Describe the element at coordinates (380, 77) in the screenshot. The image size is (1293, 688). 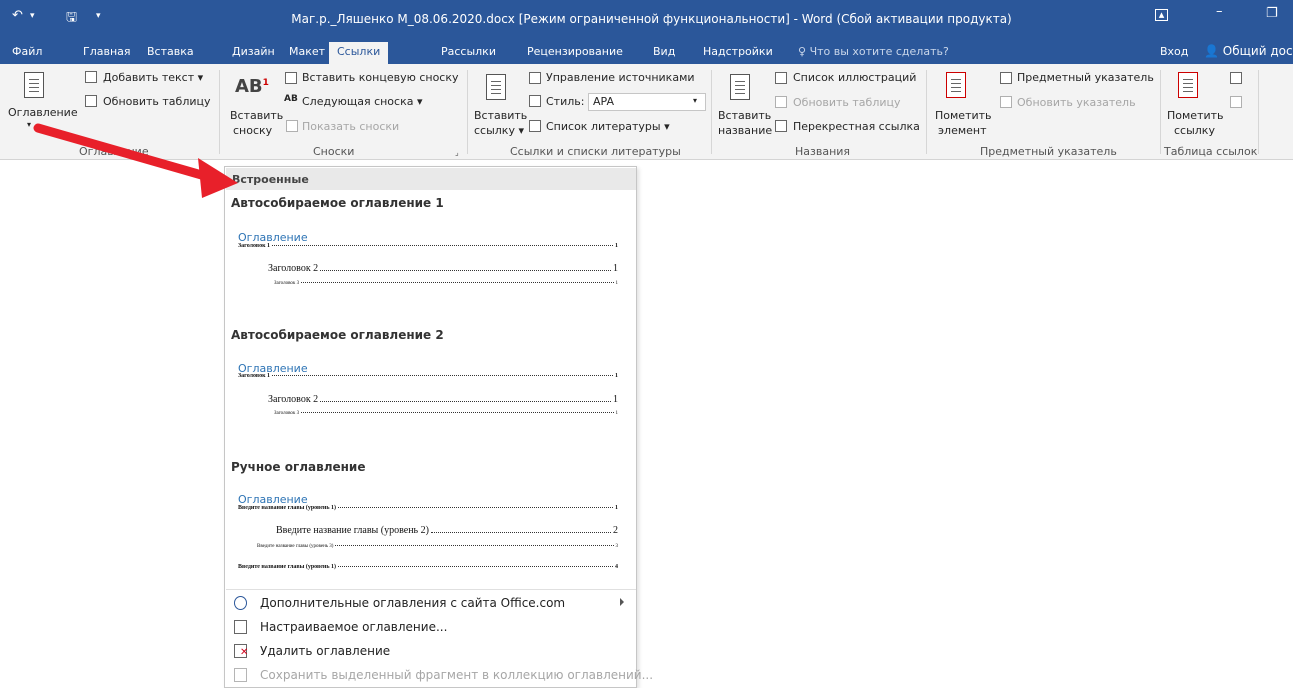
I see `insert-endnote-button: Вставить концевую сноску` at that location.